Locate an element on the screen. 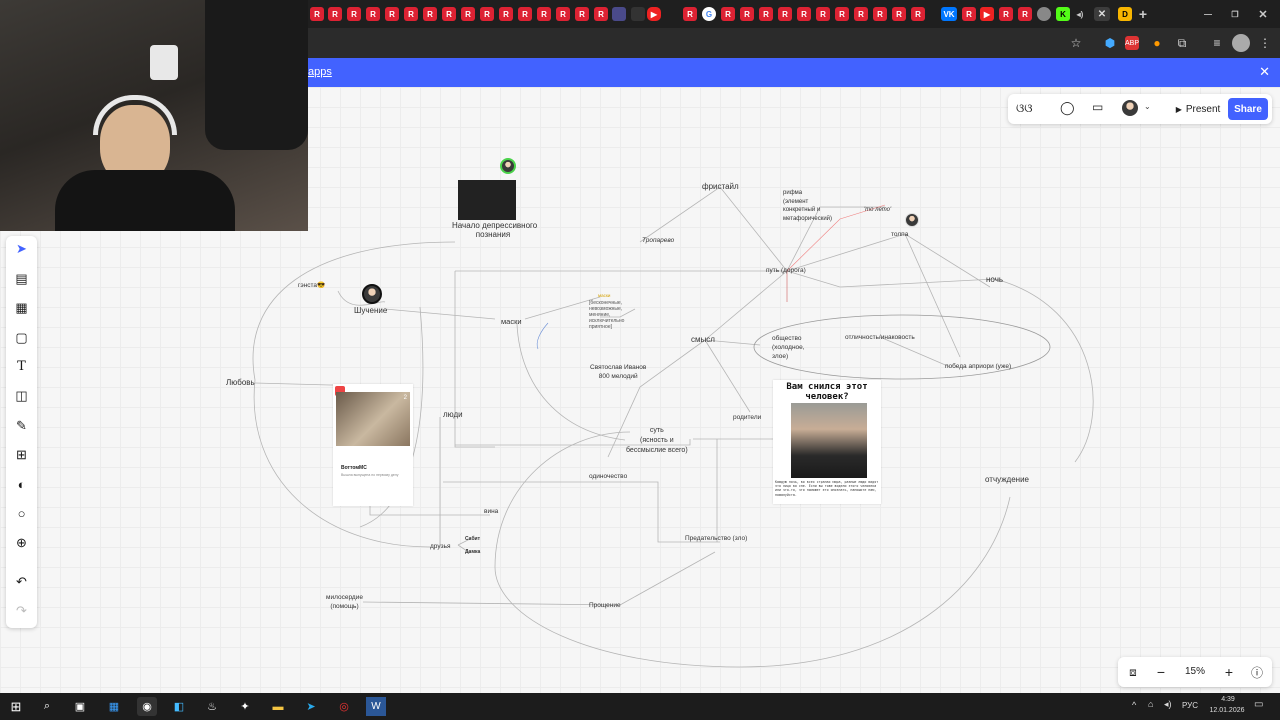 The width and height of the screenshot is (1280, 720). user-avatar is located at coordinates (1130, 108).